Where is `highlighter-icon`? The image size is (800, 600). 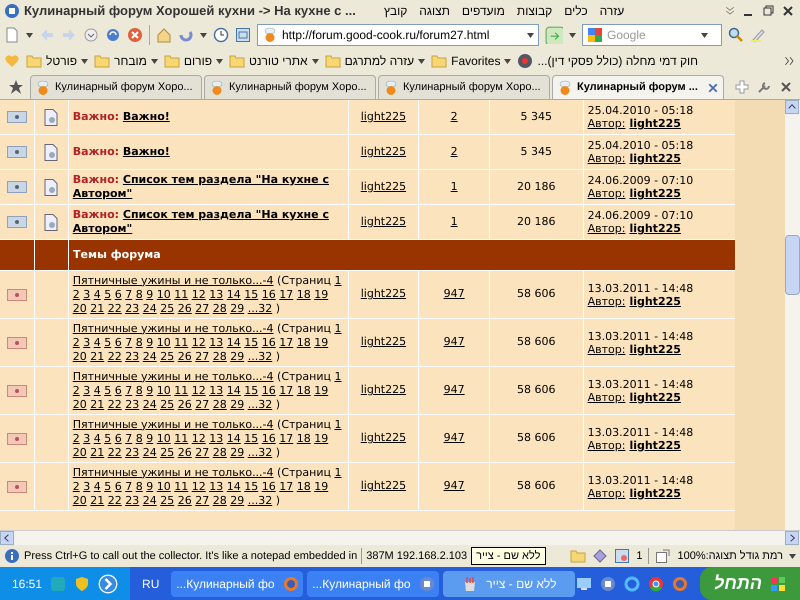 highlighter-icon is located at coordinates (758, 35).